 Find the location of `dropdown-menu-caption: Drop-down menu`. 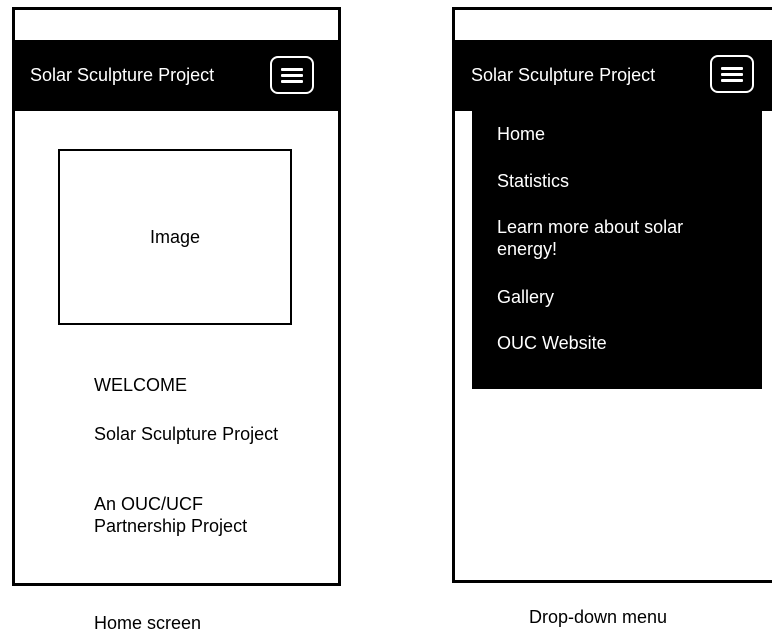

dropdown-menu-caption: Drop-down menu is located at coordinates (598, 617).